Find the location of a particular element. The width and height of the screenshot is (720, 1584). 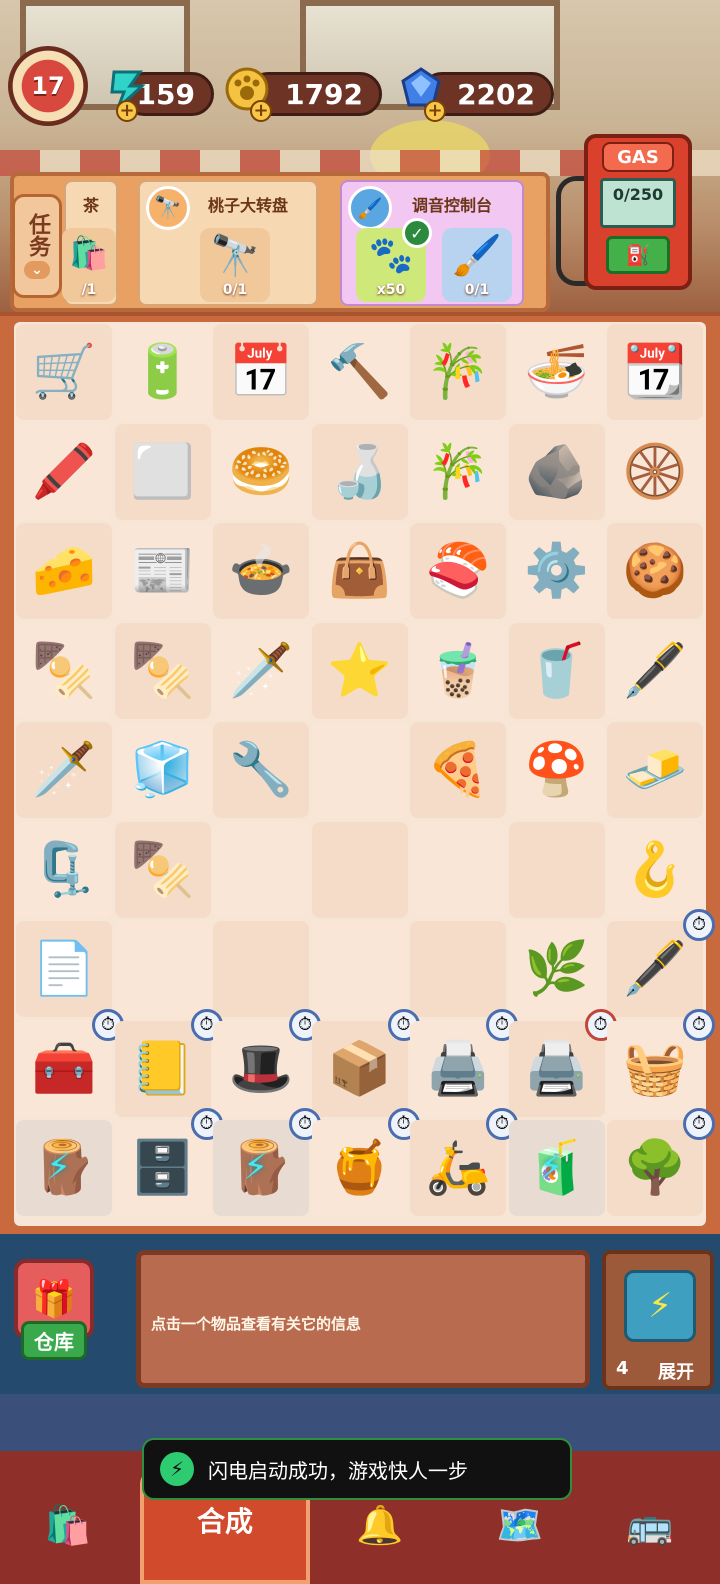

board-item: 🔨 is located at coordinates (359, 372).